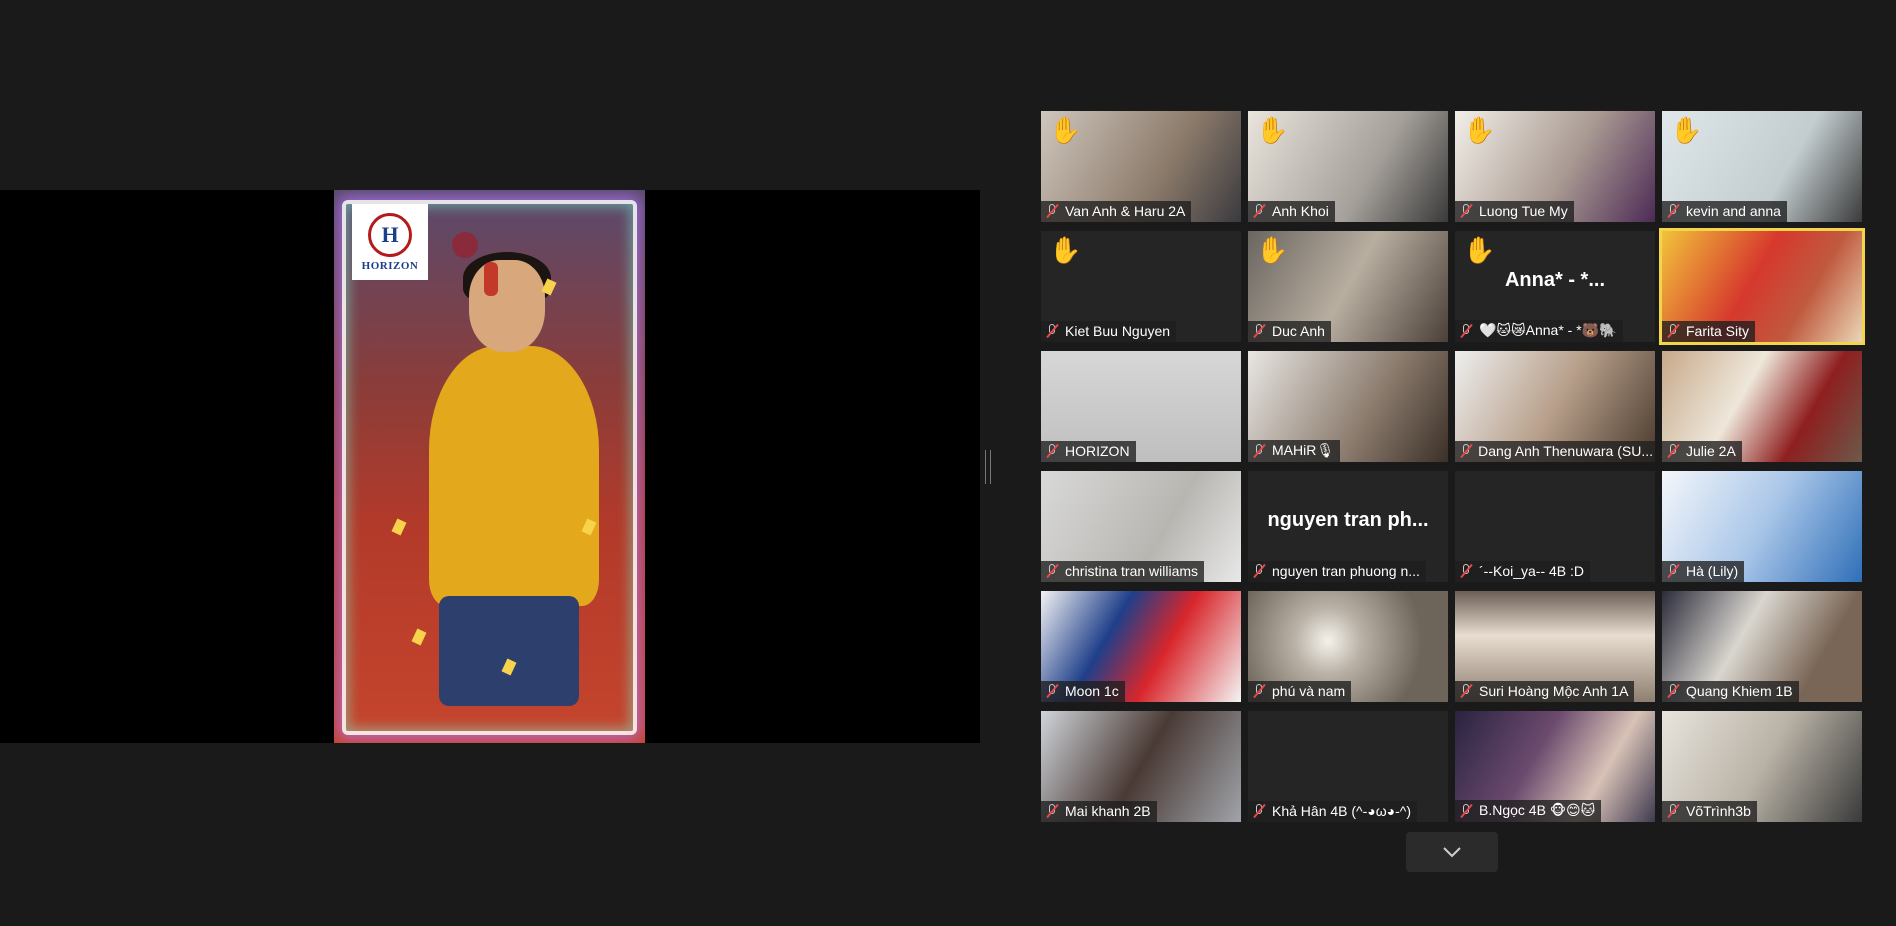 Image resolution: width=1896 pixels, height=926 pixels. Describe the element at coordinates (1300, 211) in the screenshot. I see `participant-name: Anh Khoi` at that location.